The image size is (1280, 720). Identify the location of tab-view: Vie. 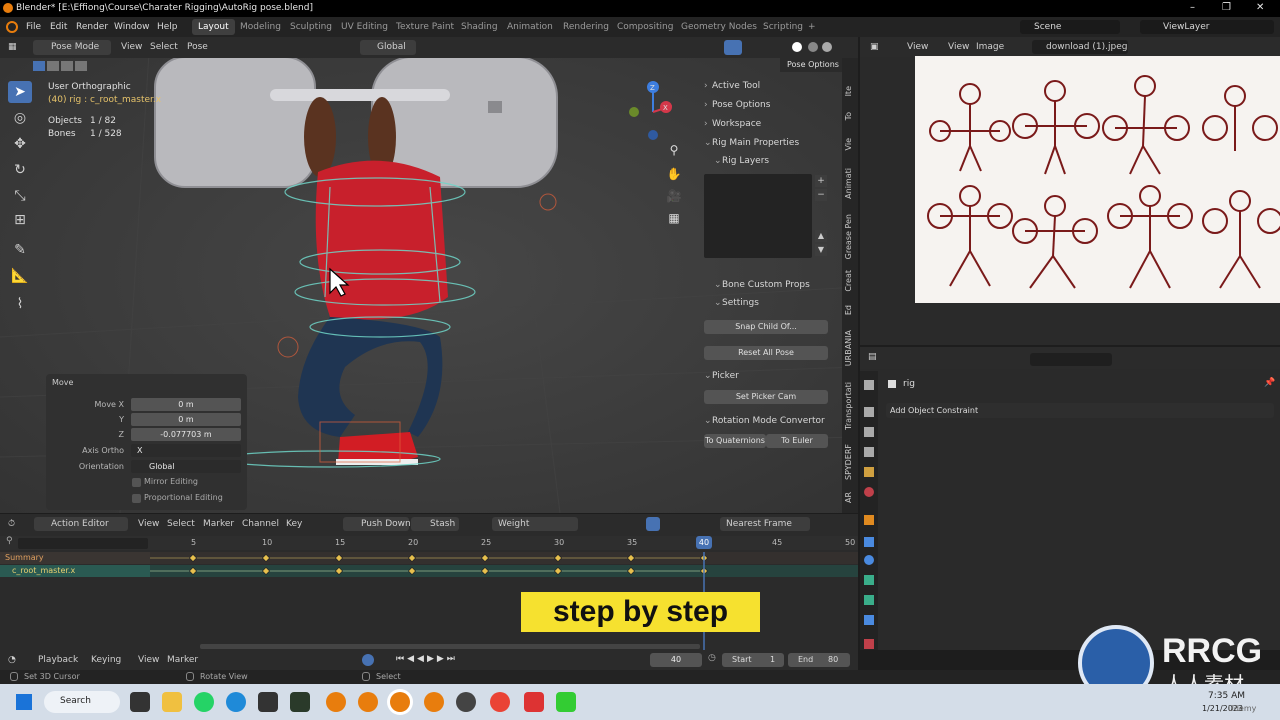
(850, 144).